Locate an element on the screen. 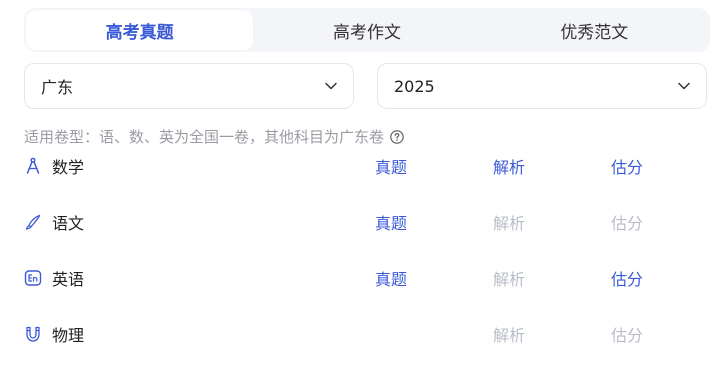 Image resolution: width=720 pixels, height=380 pixels. exam-tabs: 高考真题 高考作文 优秀范文 is located at coordinates (367, 30).